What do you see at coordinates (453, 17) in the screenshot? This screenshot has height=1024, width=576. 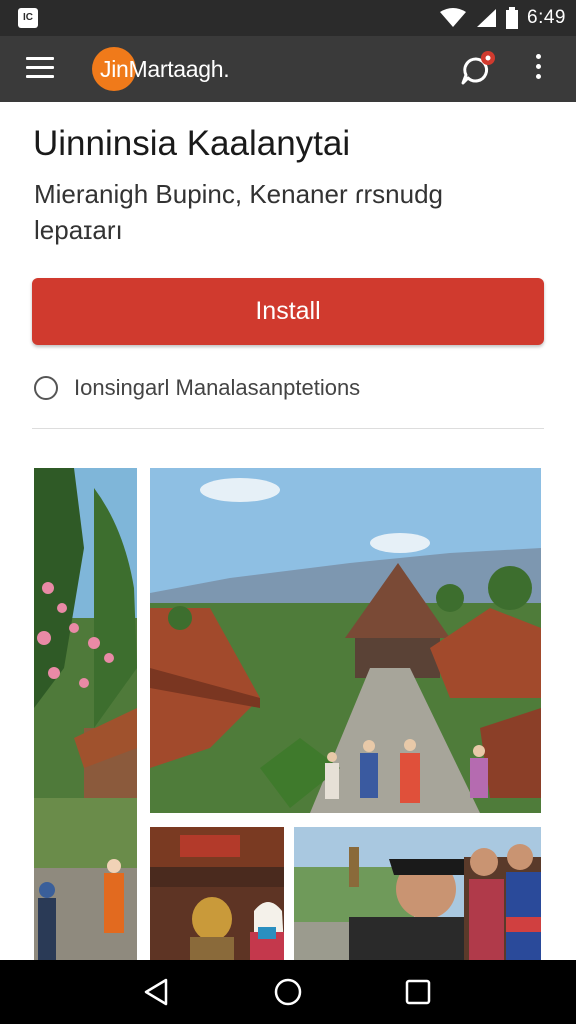 I see `wifi-icon` at bounding box center [453, 17].